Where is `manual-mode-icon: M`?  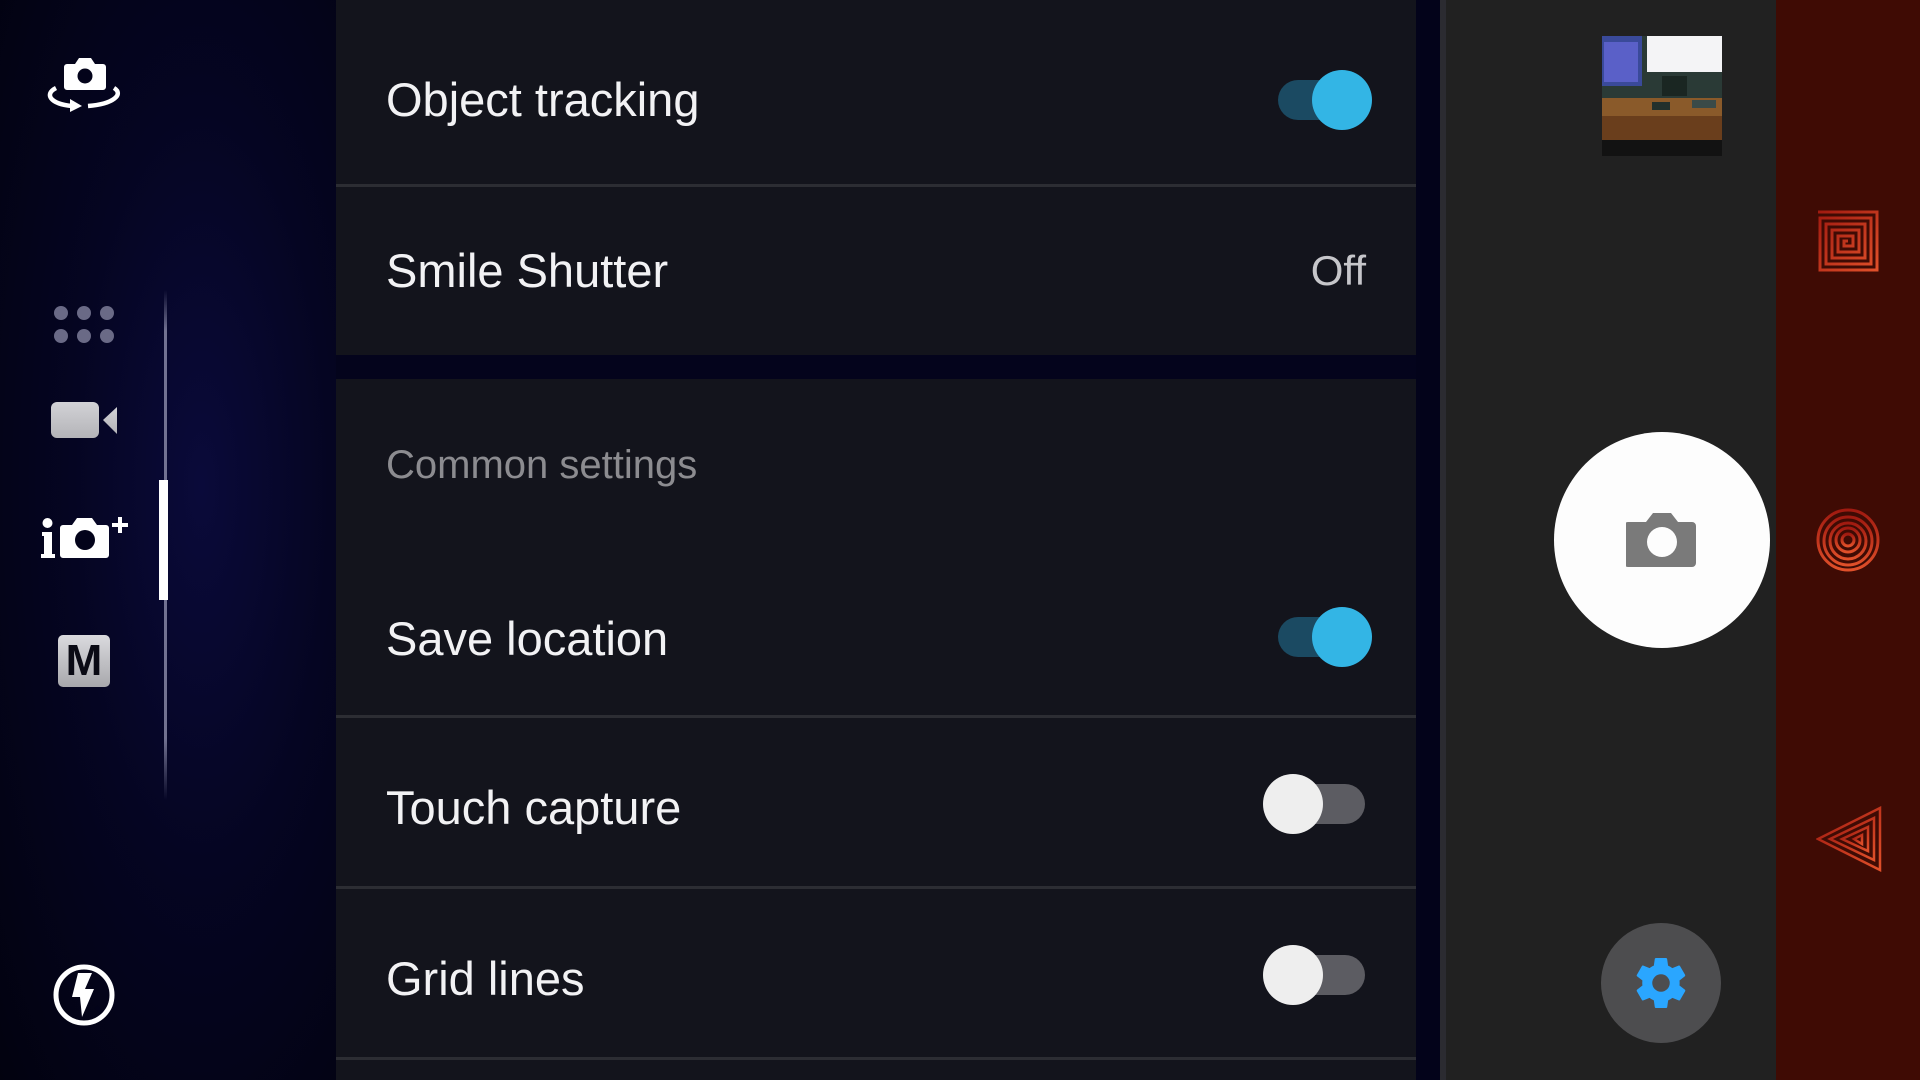
manual-mode-icon: M is located at coordinates (84, 661).